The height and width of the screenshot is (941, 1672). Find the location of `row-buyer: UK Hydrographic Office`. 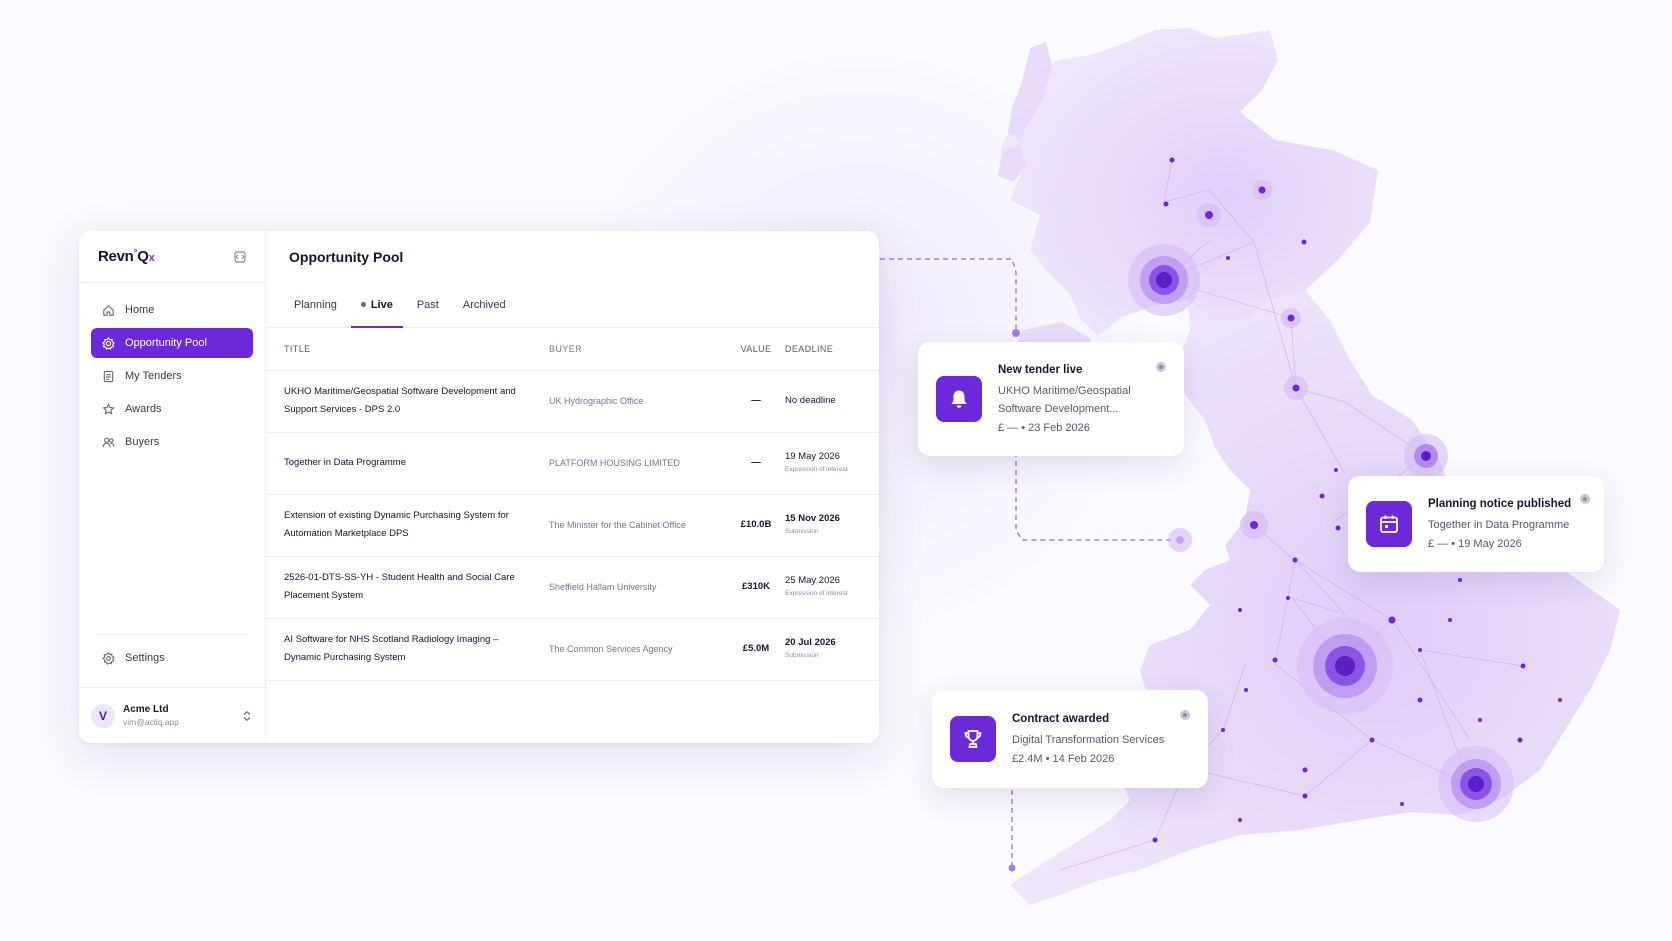

row-buyer: UK Hydrographic Office is located at coordinates (638, 401).